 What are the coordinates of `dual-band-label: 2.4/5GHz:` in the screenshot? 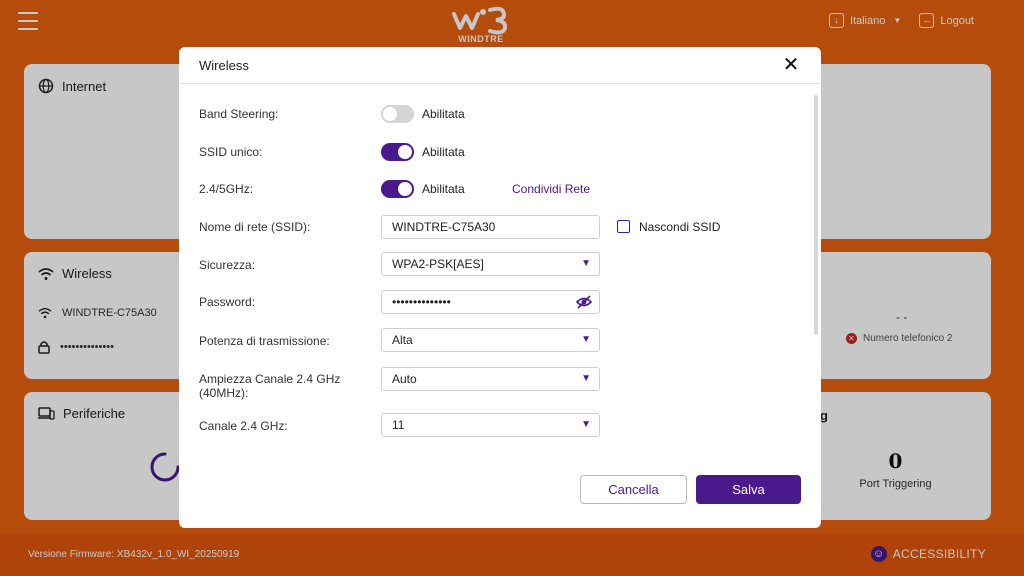 It's located at (226, 189).